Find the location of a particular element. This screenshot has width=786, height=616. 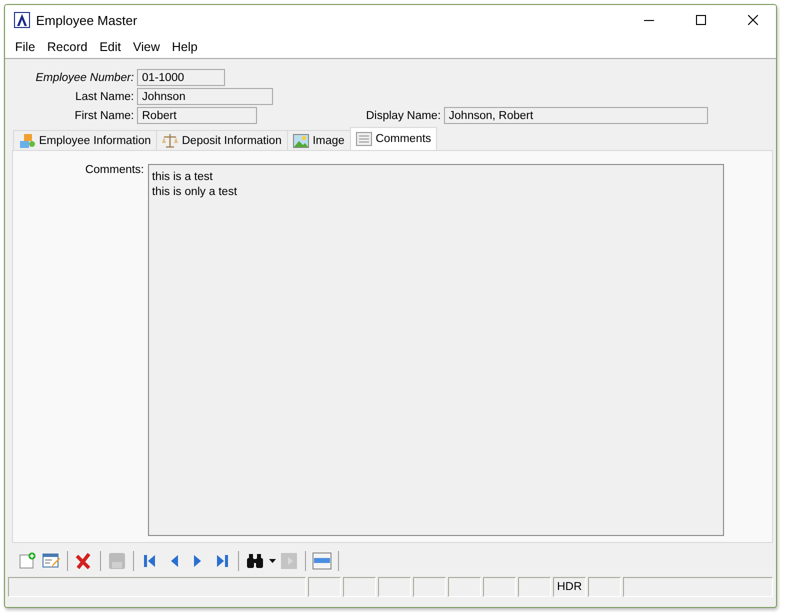

first-record-icon is located at coordinates (150, 561).